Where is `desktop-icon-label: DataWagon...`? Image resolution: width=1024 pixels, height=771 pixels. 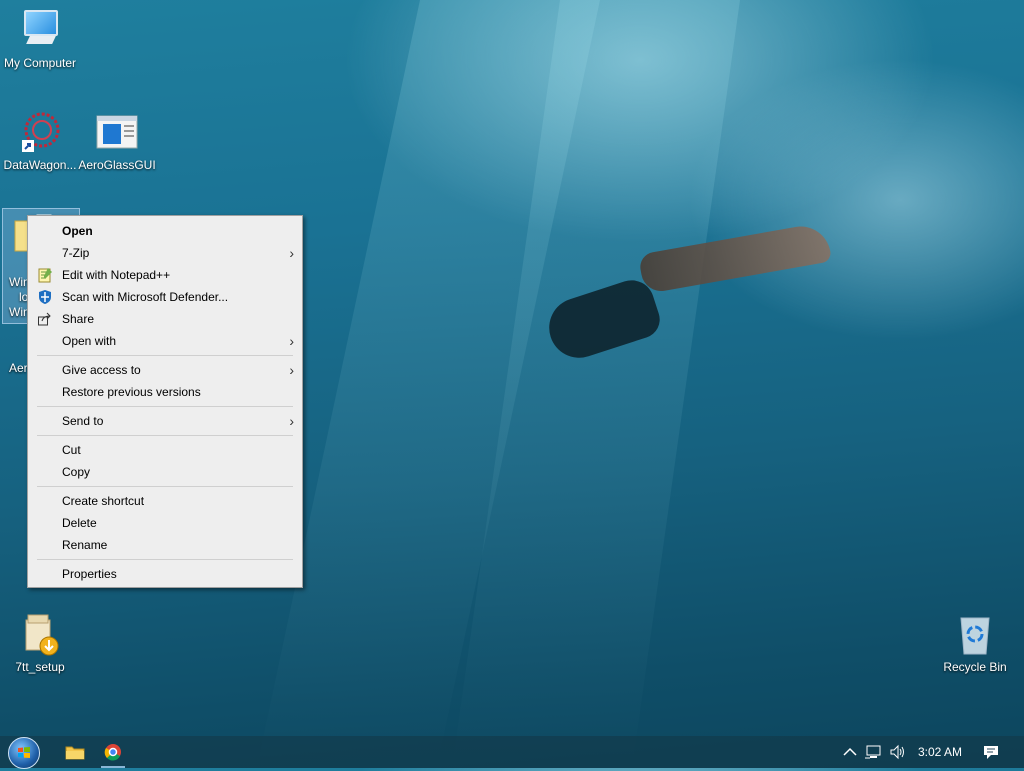 desktop-icon-label: DataWagon... is located at coordinates (40, 165).